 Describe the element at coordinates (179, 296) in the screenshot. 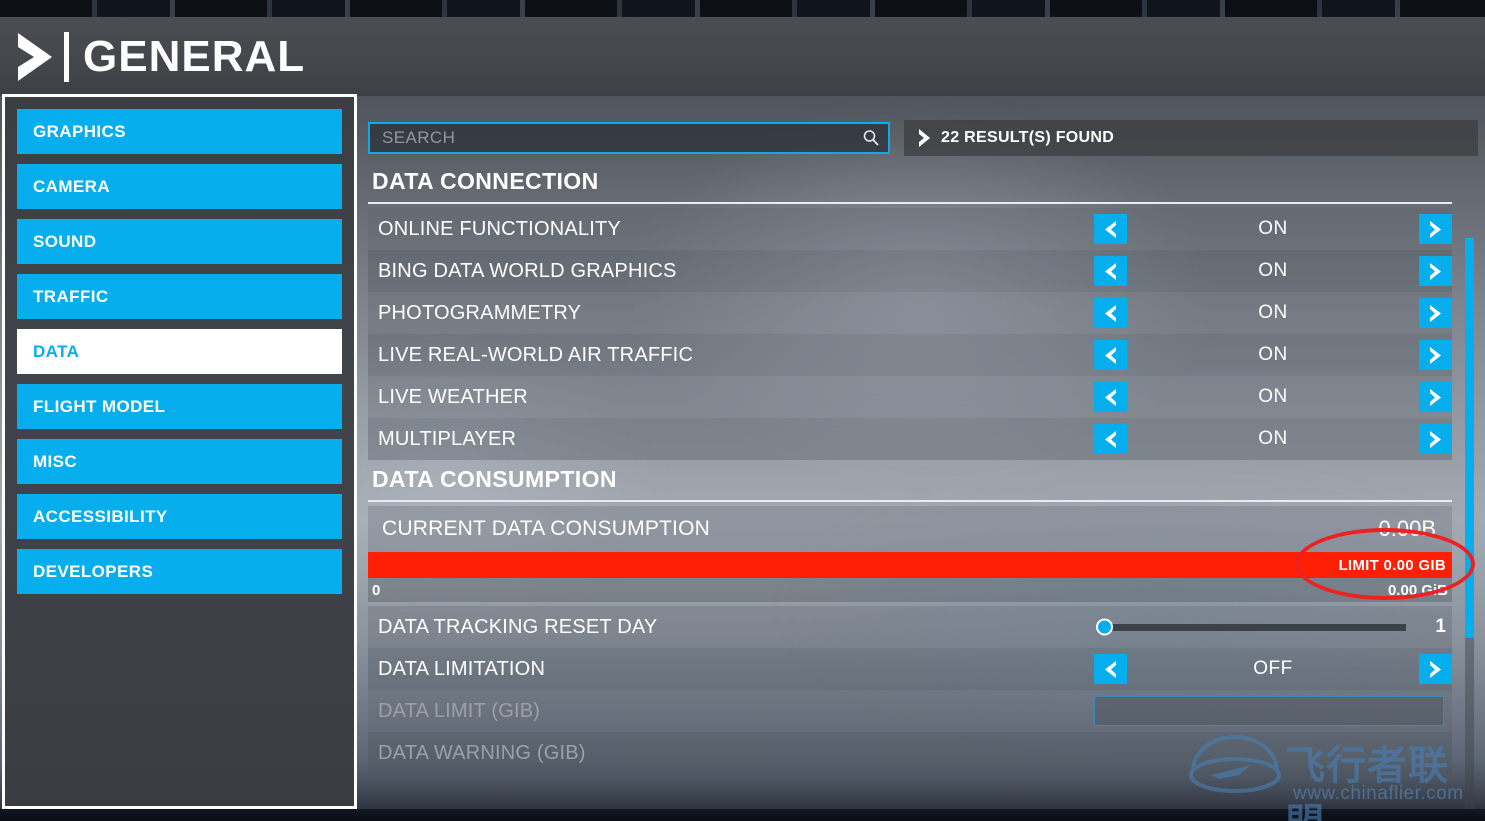

I see `sidebar-item-traffic: TRAFFIC` at that location.